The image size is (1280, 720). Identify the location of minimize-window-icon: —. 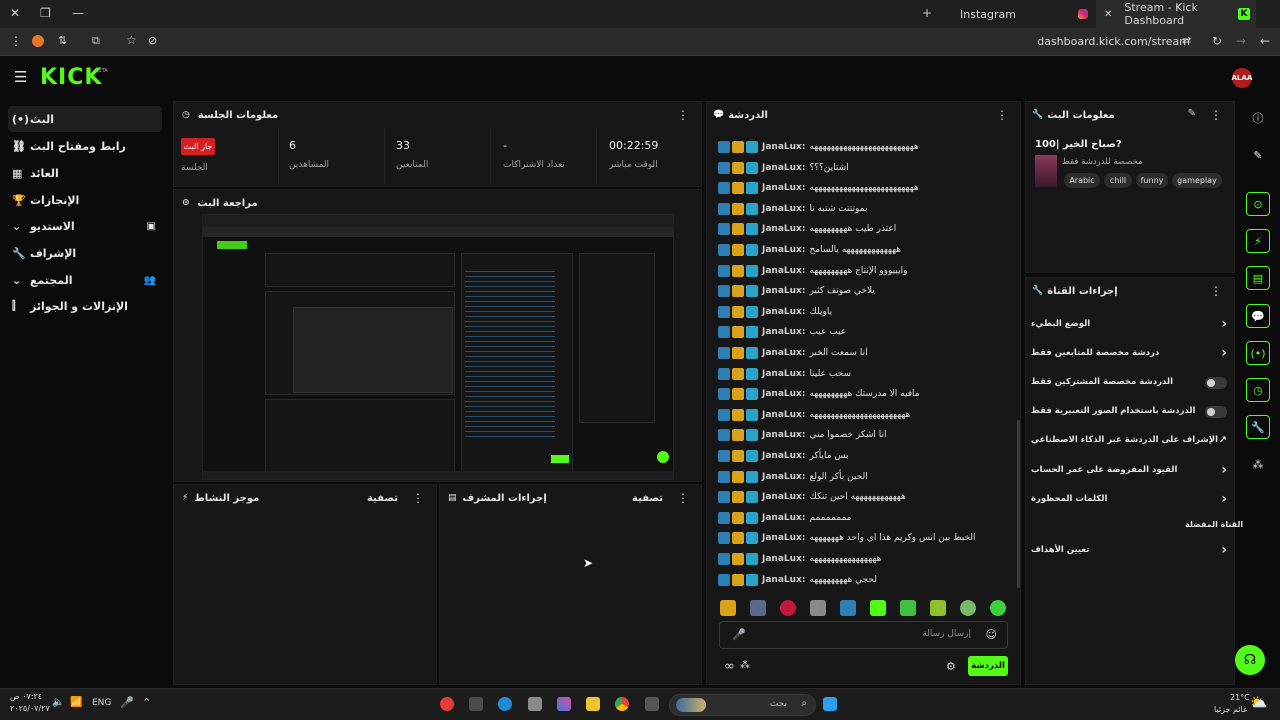
(78, 13).